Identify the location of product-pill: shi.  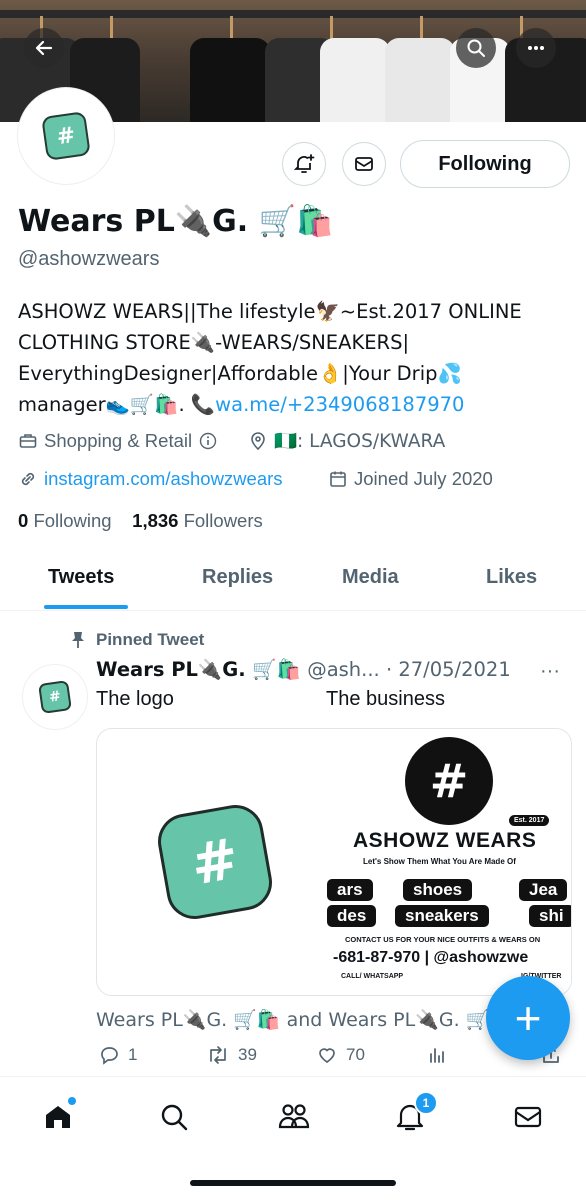
(550, 916).